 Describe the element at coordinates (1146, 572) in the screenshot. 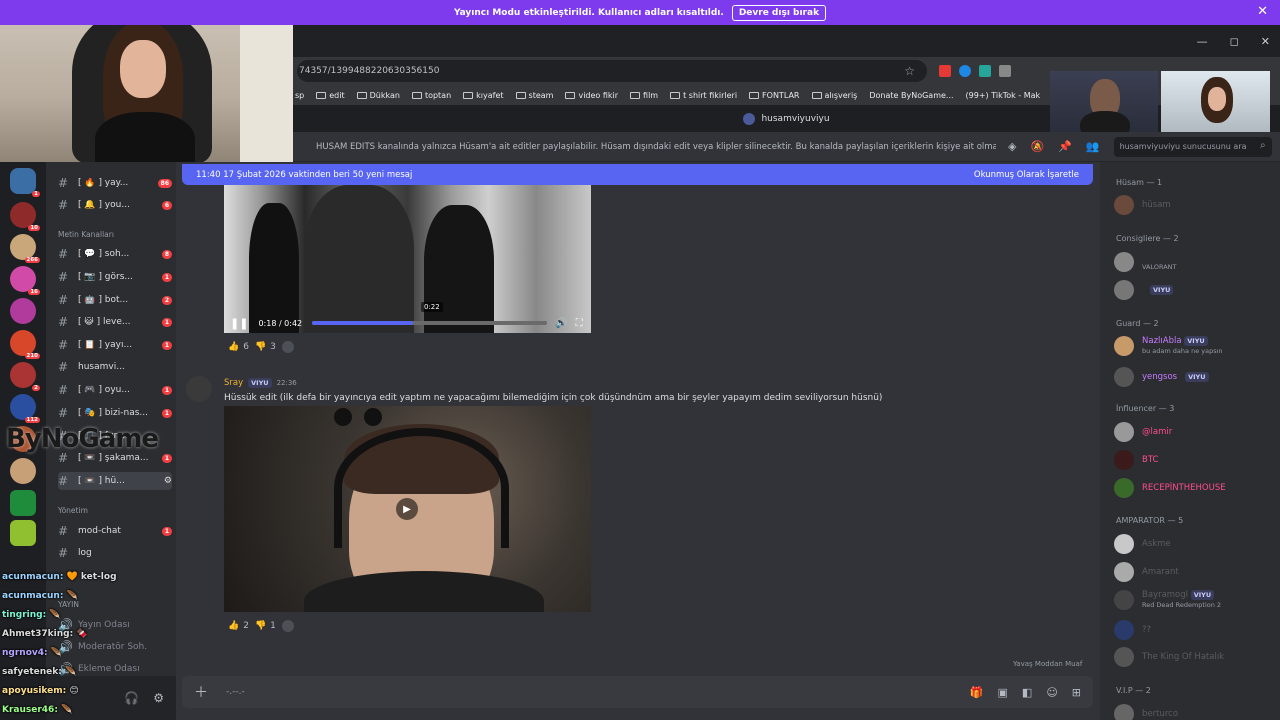

I see `member: Amarant` at that location.